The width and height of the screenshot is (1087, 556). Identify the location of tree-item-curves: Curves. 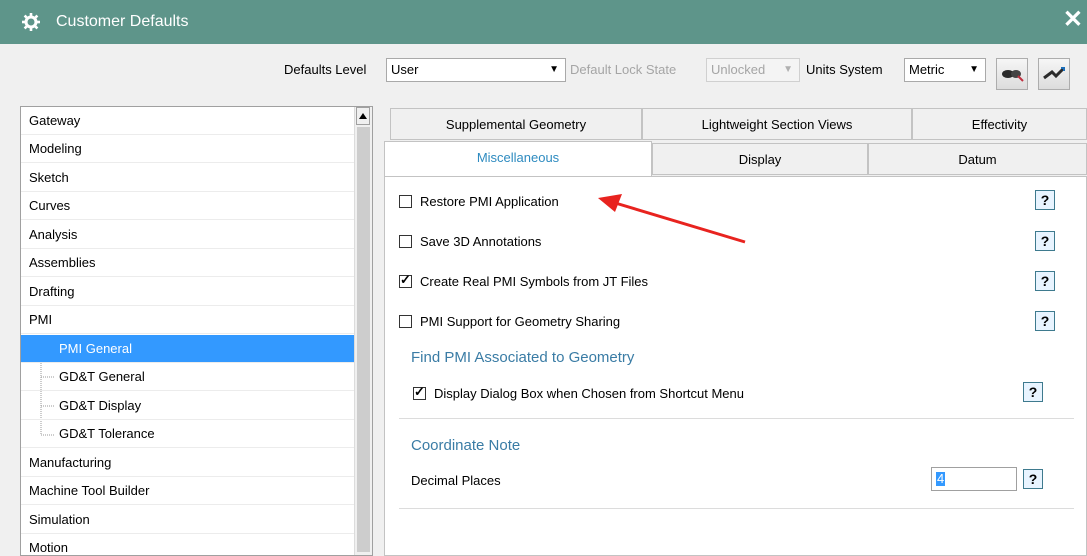
(188, 206).